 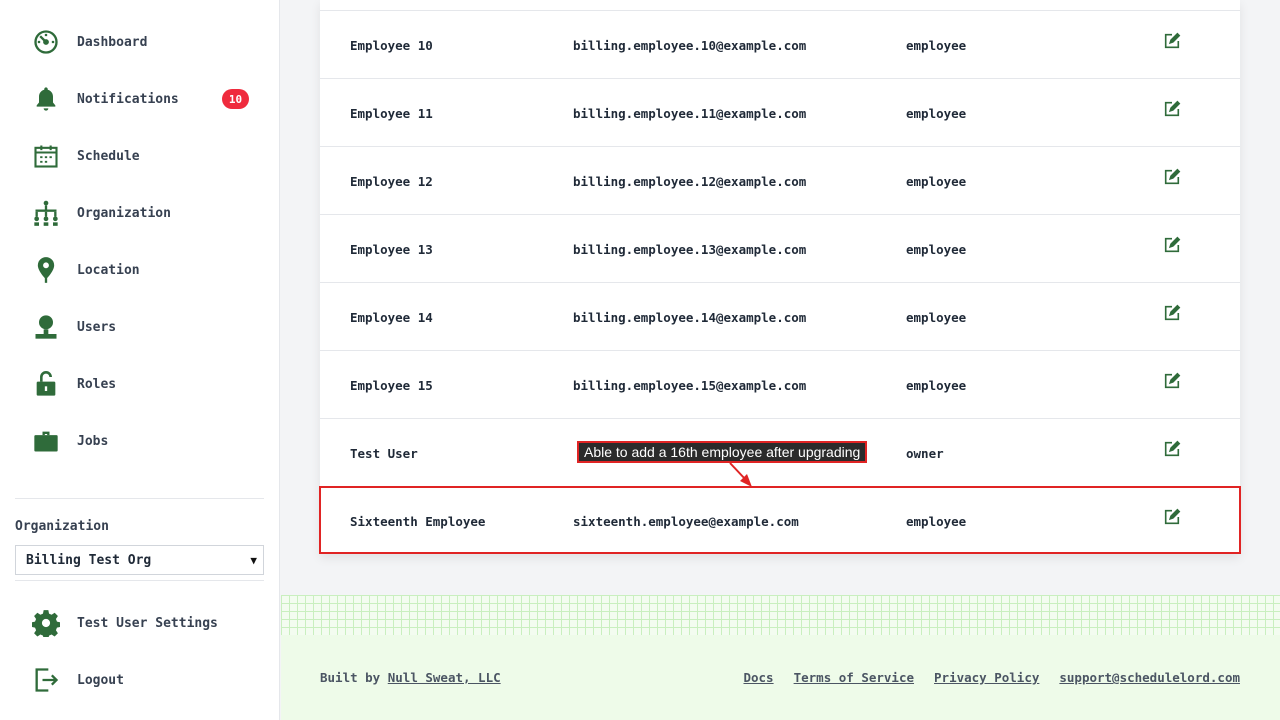 I want to click on organization-label: Organization, so click(x=62, y=526).